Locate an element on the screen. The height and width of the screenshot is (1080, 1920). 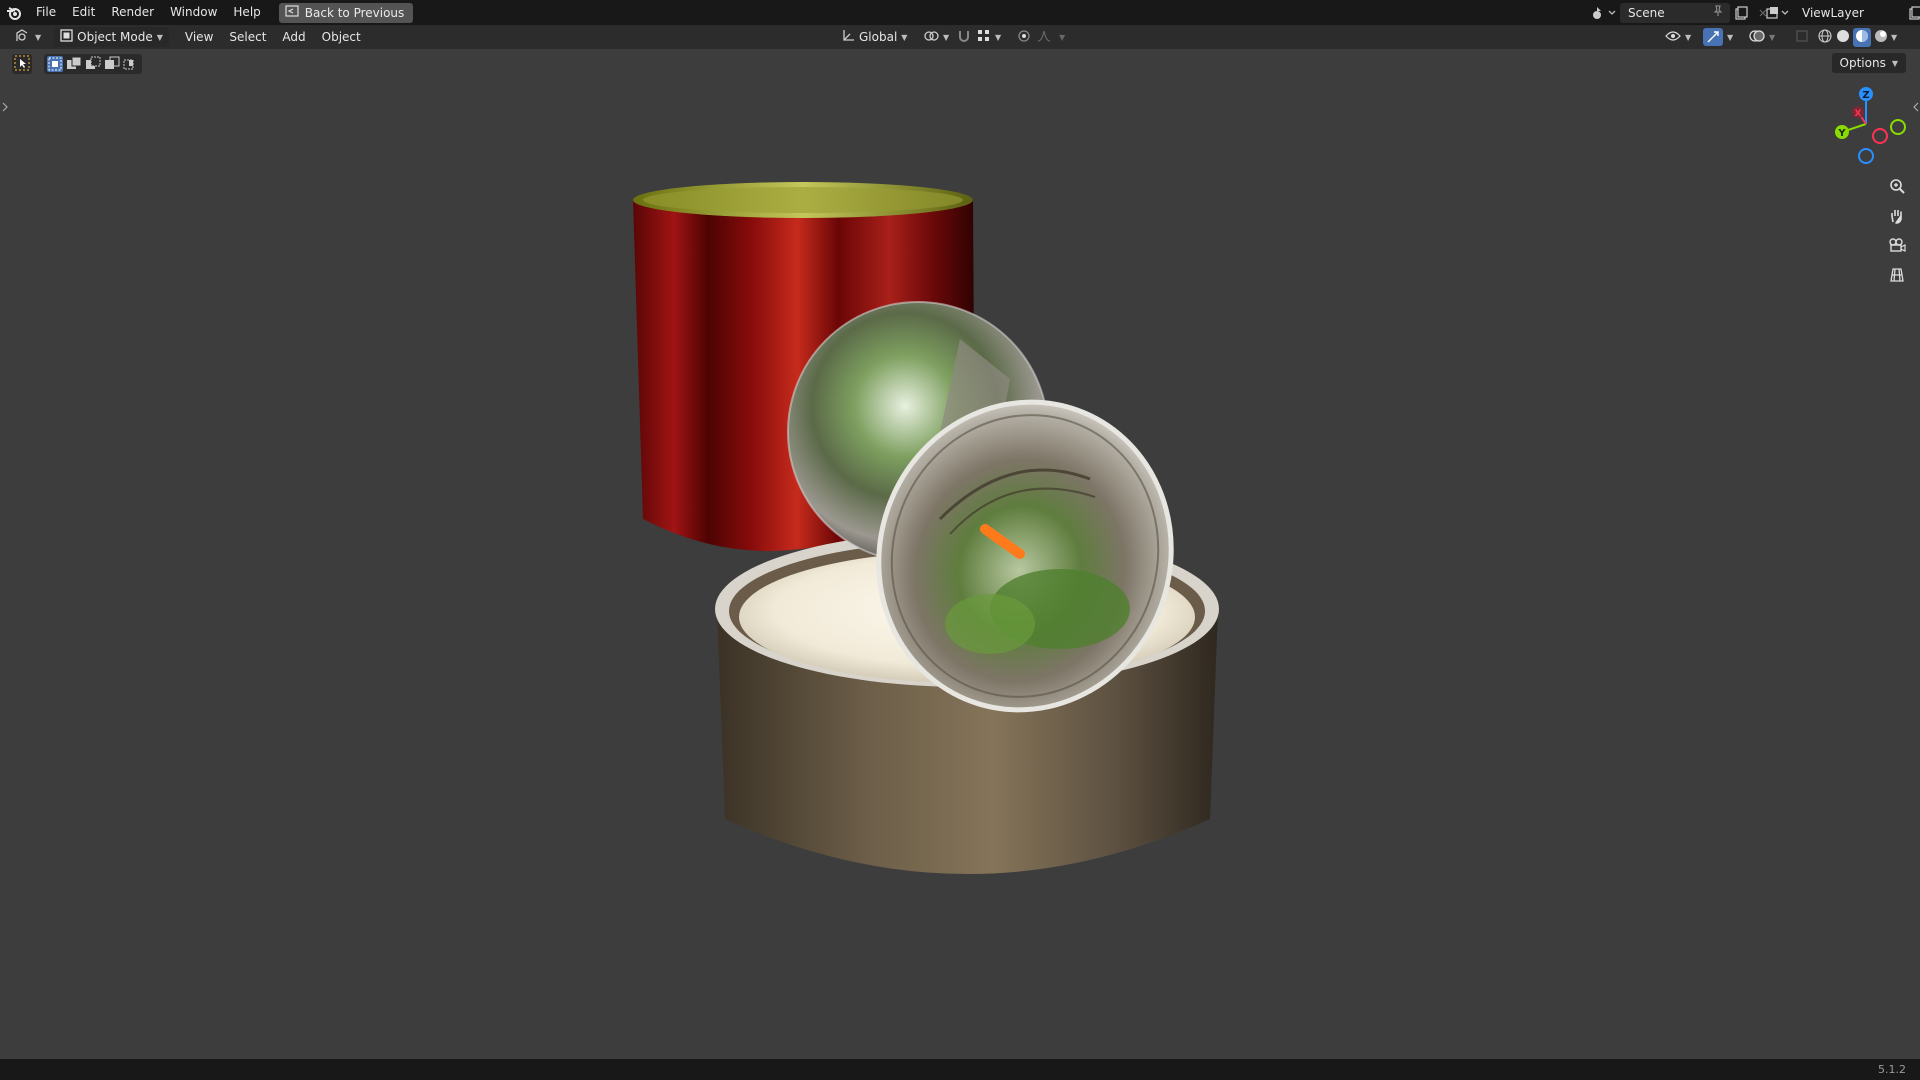
falloff-dropdown: ▼ is located at coordinates (1051, 37).